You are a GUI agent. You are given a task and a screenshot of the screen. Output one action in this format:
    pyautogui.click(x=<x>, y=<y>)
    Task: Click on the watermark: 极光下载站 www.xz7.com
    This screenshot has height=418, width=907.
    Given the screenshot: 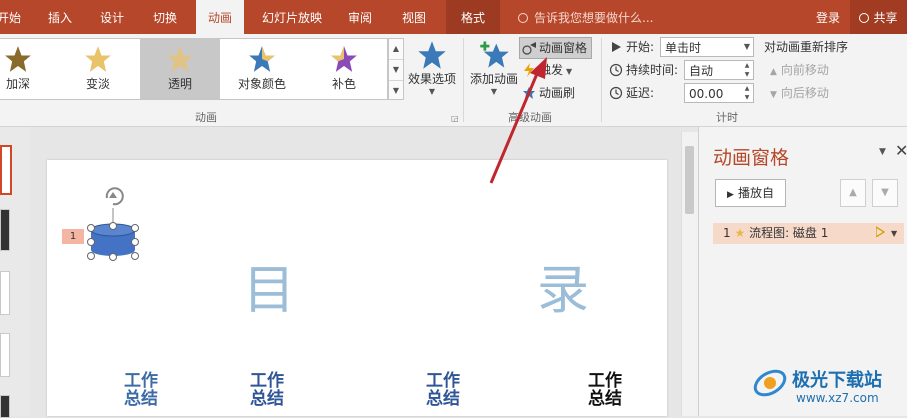 What is the action you would take?
    pyautogui.click(x=827, y=388)
    